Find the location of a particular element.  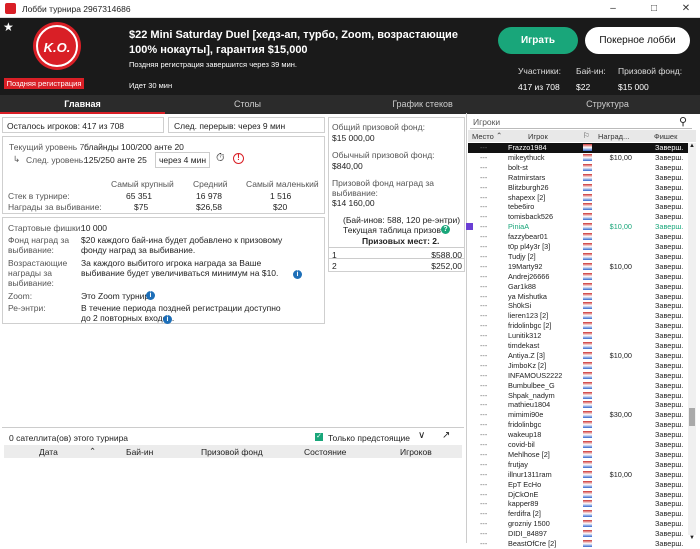

col-buyin: Бай-ин is located at coordinates (139, 452).